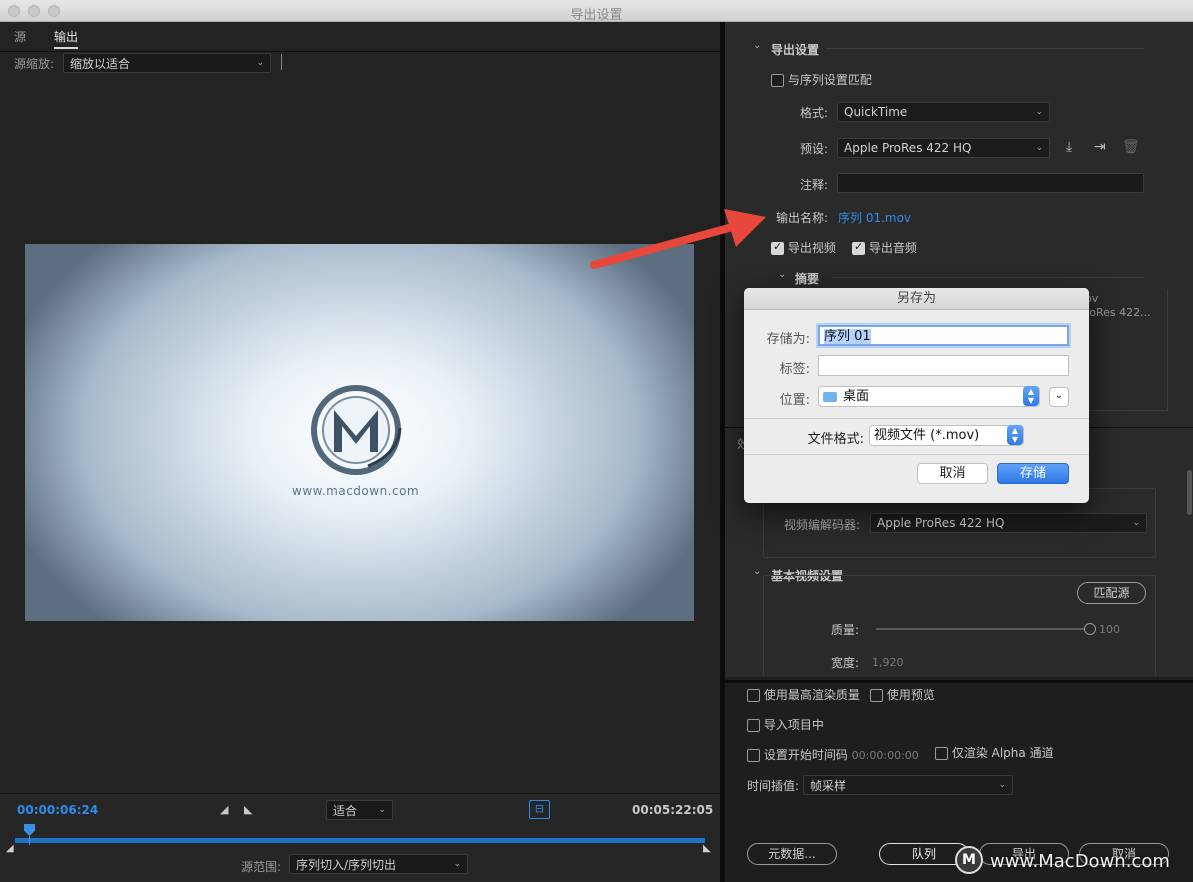 The height and width of the screenshot is (882, 1193). I want to click on scrollbar-thumb, so click(1189, 492).